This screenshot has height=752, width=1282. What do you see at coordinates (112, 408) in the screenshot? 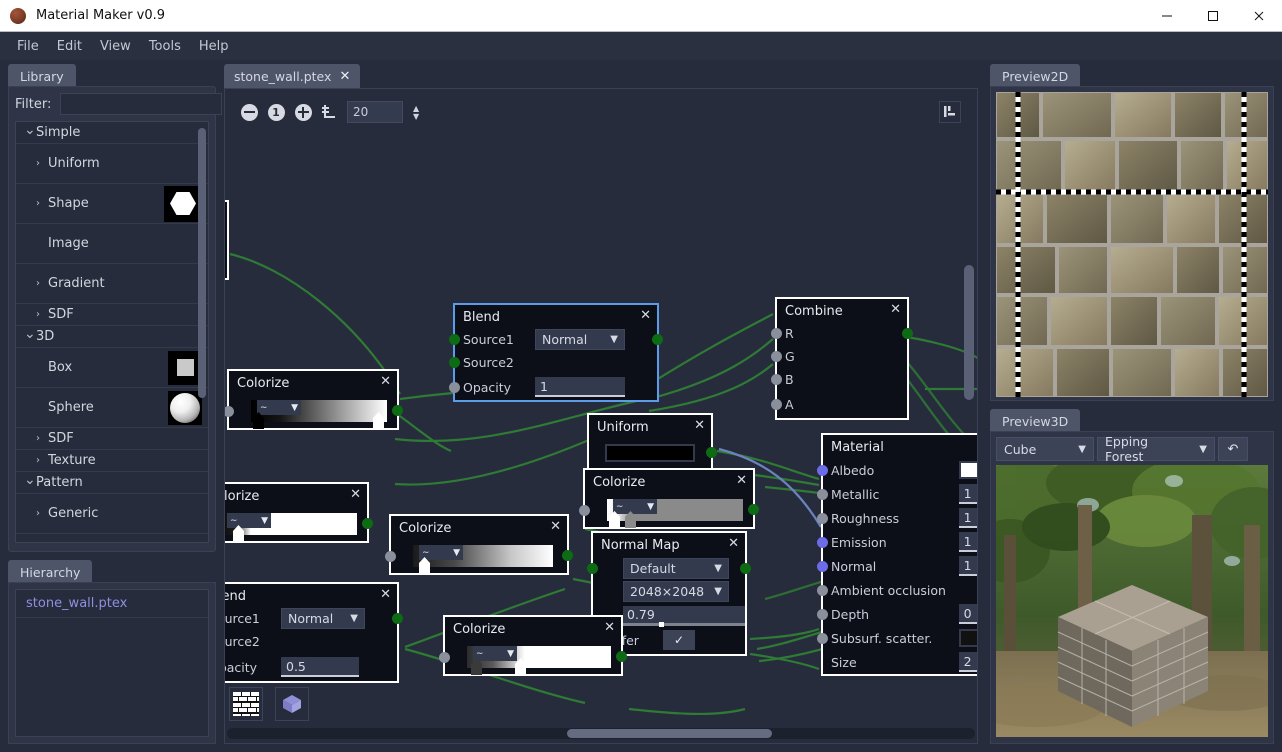
I see `library-item-sphere: Sphere` at bounding box center [112, 408].